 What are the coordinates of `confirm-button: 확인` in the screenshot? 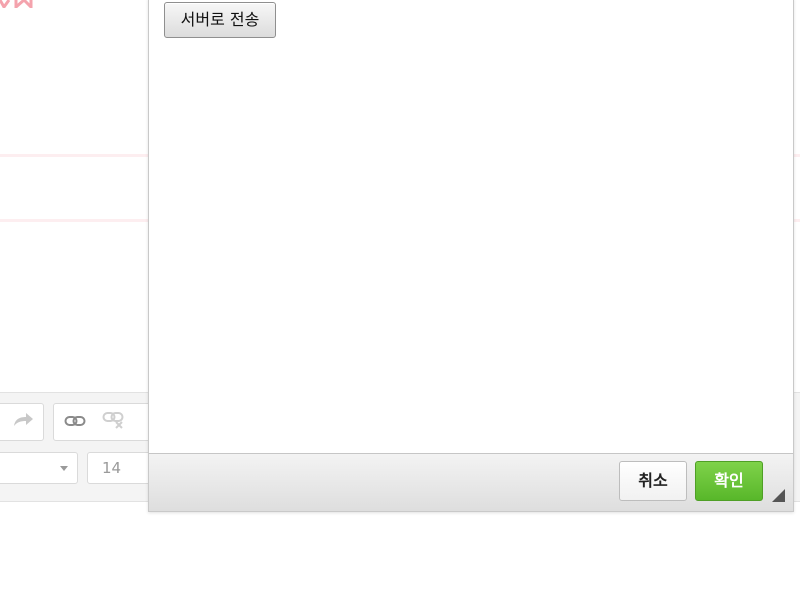 It's located at (729, 481).